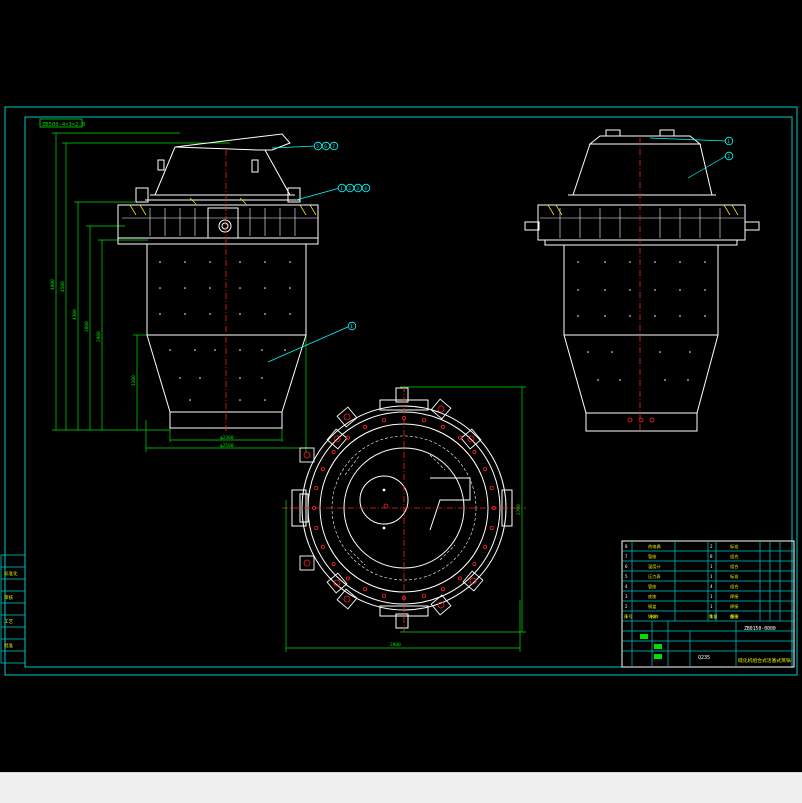 The height and width of the screenshot is (803, 802). I want to click on part-no: 5, so click(626, 576).